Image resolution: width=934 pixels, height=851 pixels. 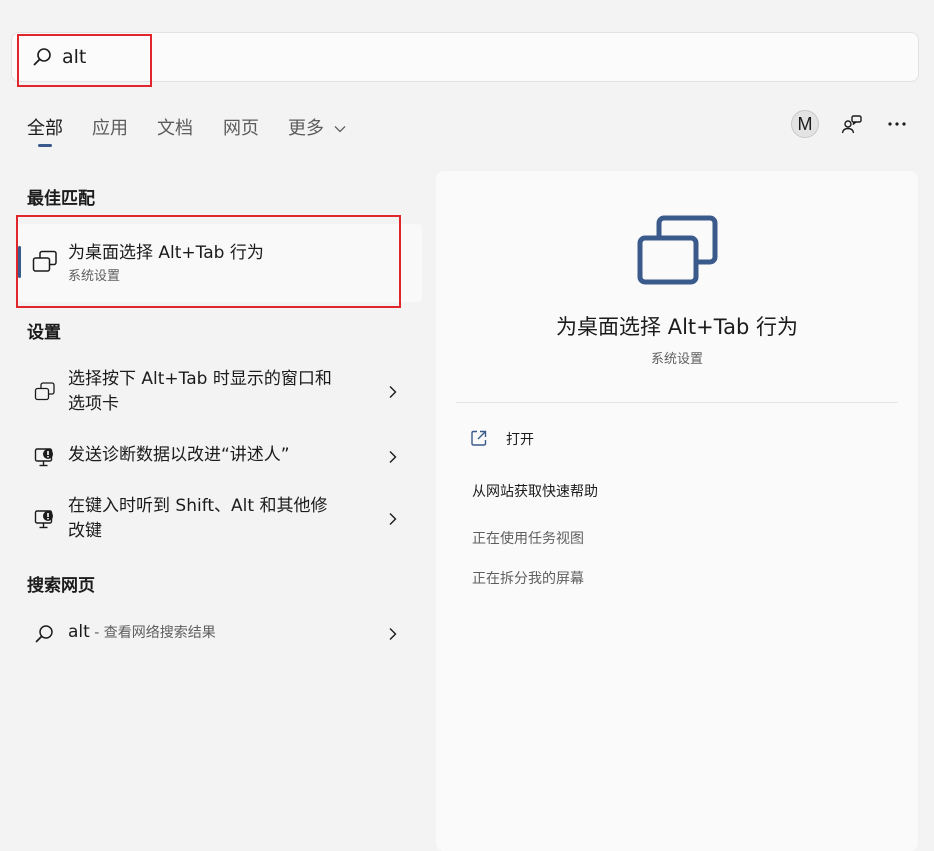 What do you see at coordinates (676, 359) in the screenshot?
I see `detail-subtitle: 系统设置` at bounding box center [676, 359].